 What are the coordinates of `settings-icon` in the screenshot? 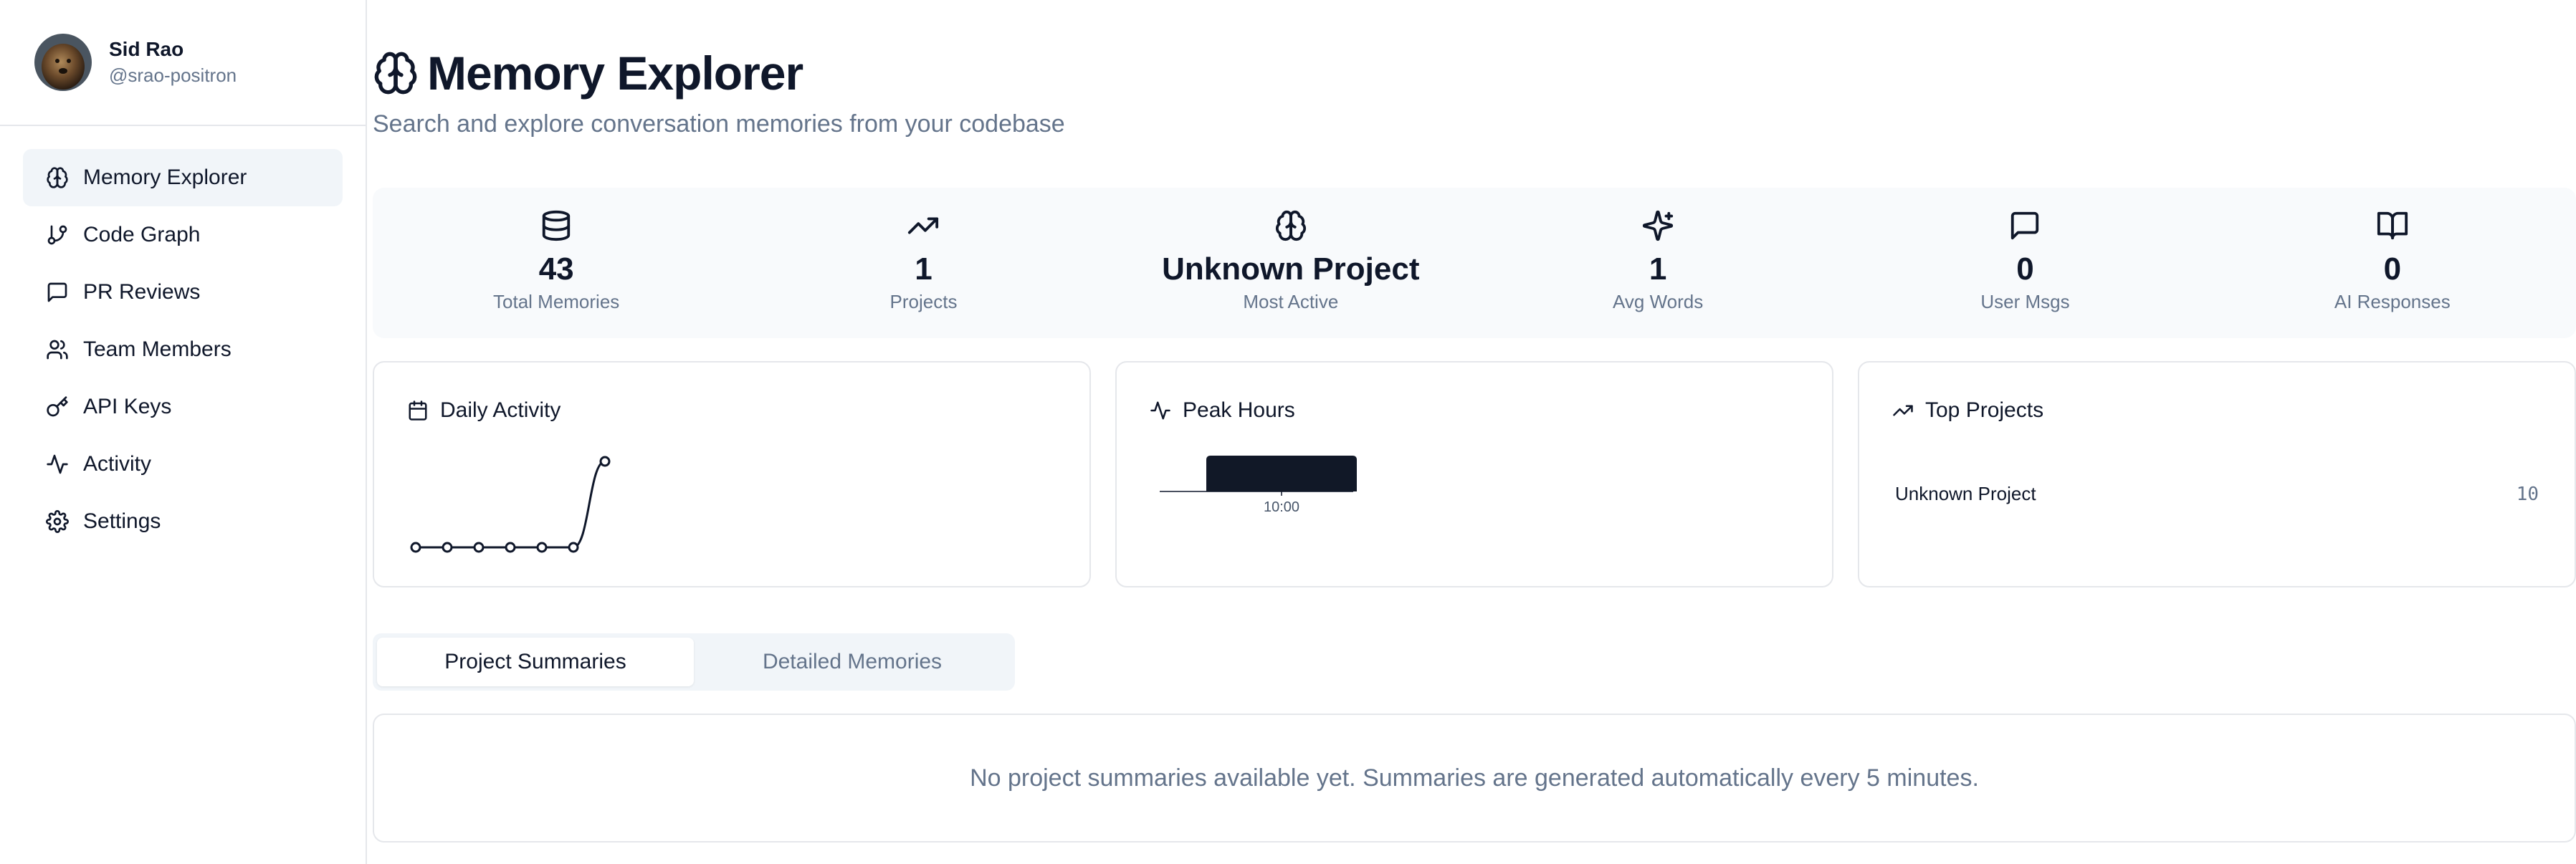 It's located at (57, 521).